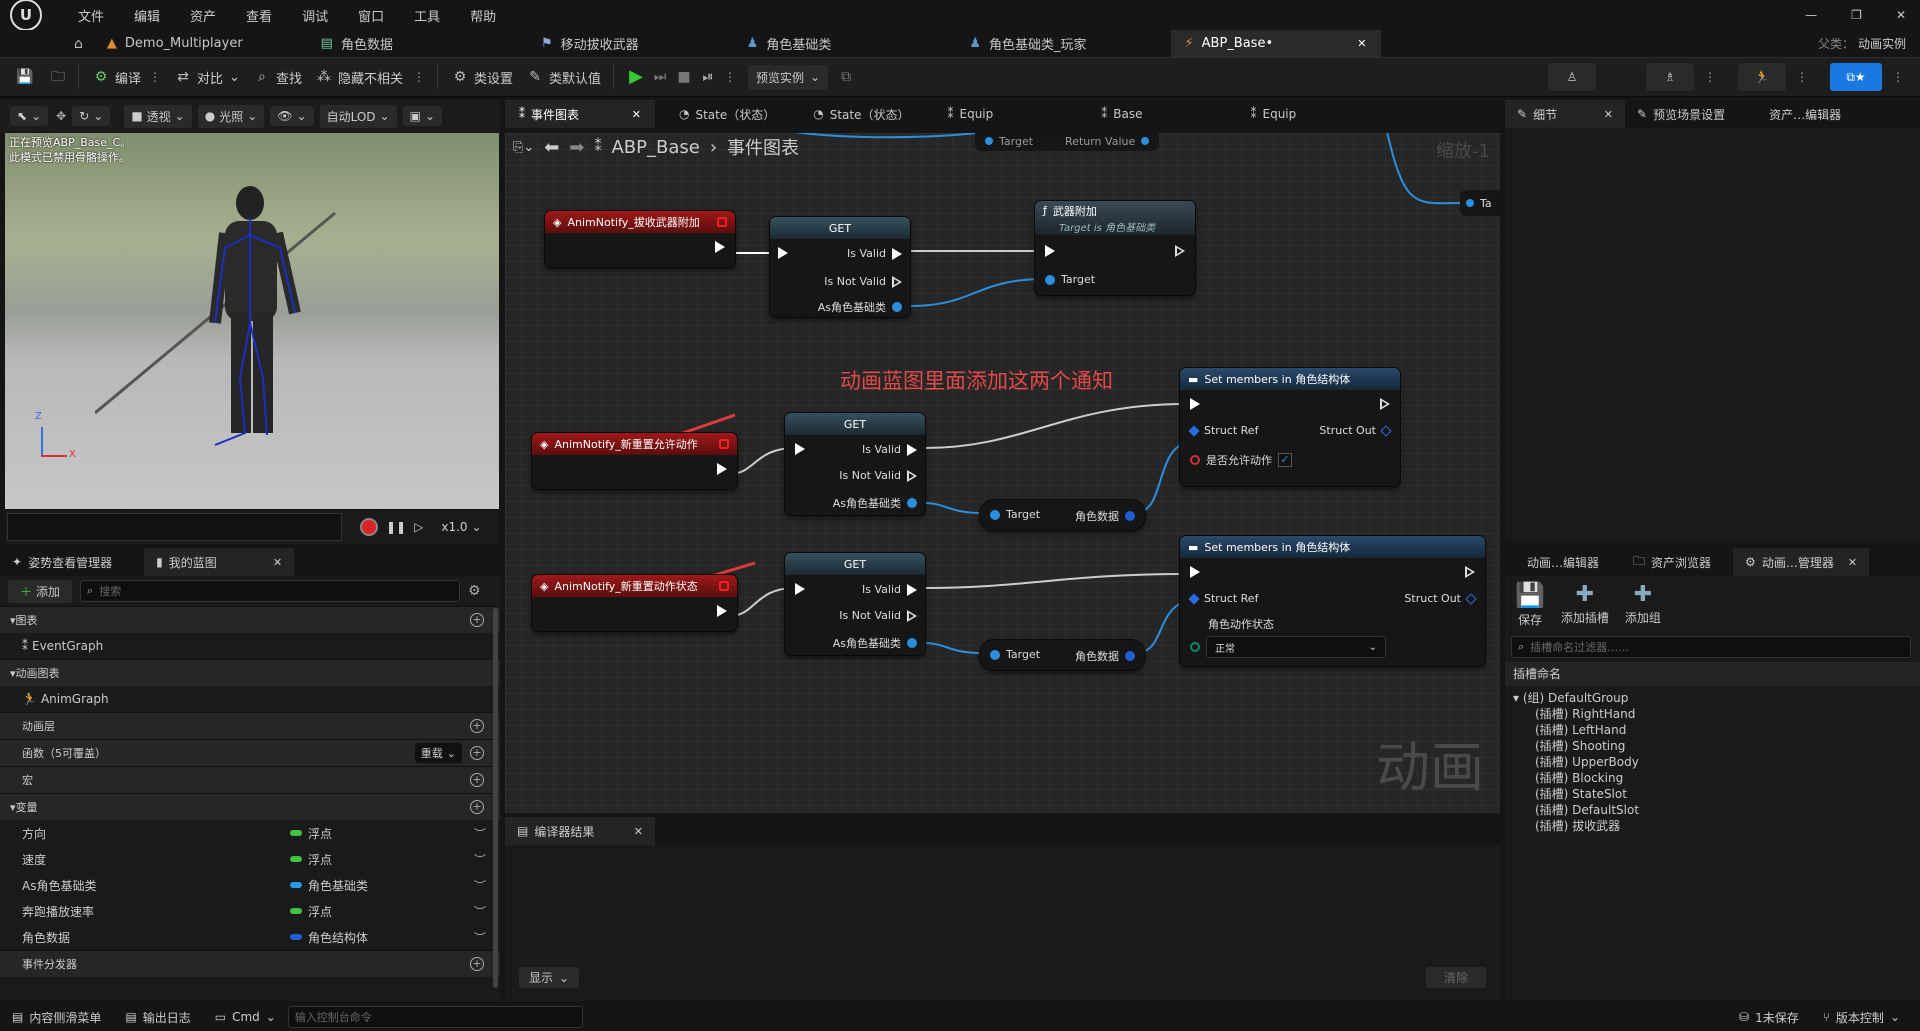  What do you see at coordinates (1563, 562) in the screenshot?
I see `tab-anim-editor: 动画…编辑器` at bounding box center [1563, 562].